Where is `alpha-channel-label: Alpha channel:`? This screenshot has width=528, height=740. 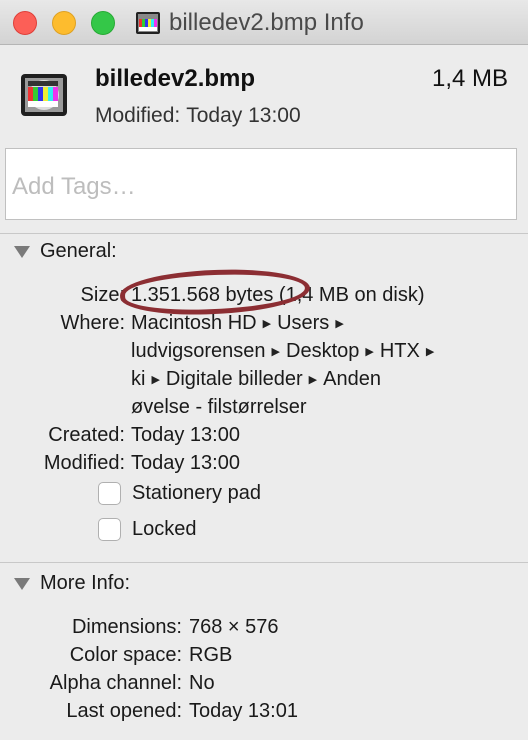 alpha-channel-label: Alpha channel: is located at coordinates (115, 683).